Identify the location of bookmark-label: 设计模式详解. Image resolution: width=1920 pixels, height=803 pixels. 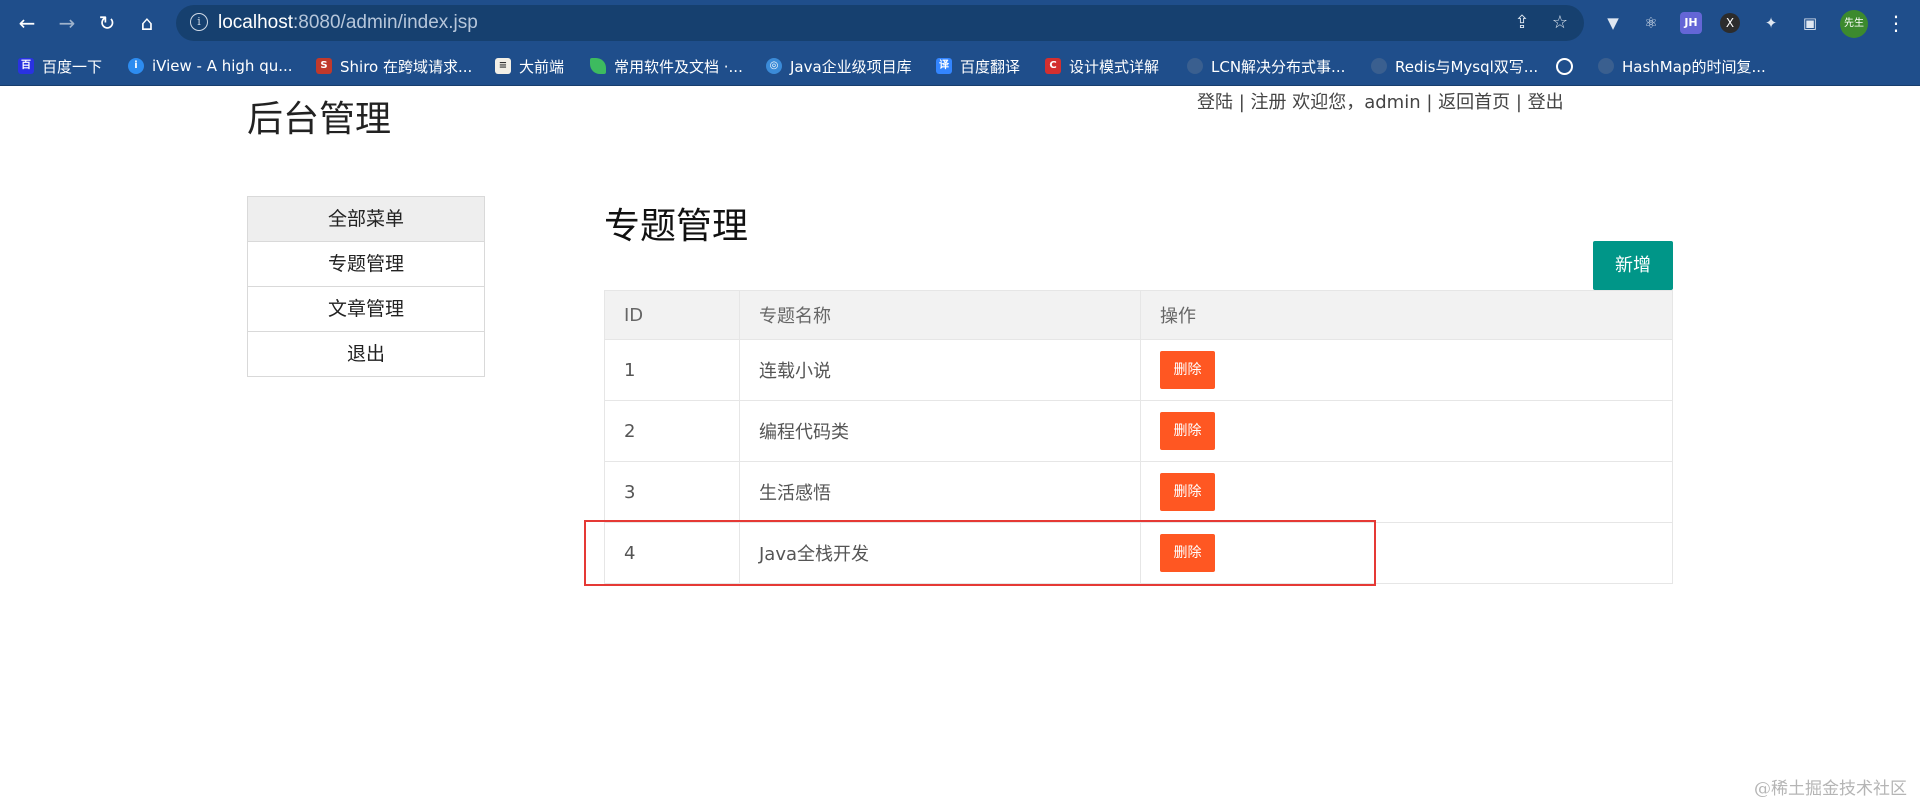
(1114, 66).